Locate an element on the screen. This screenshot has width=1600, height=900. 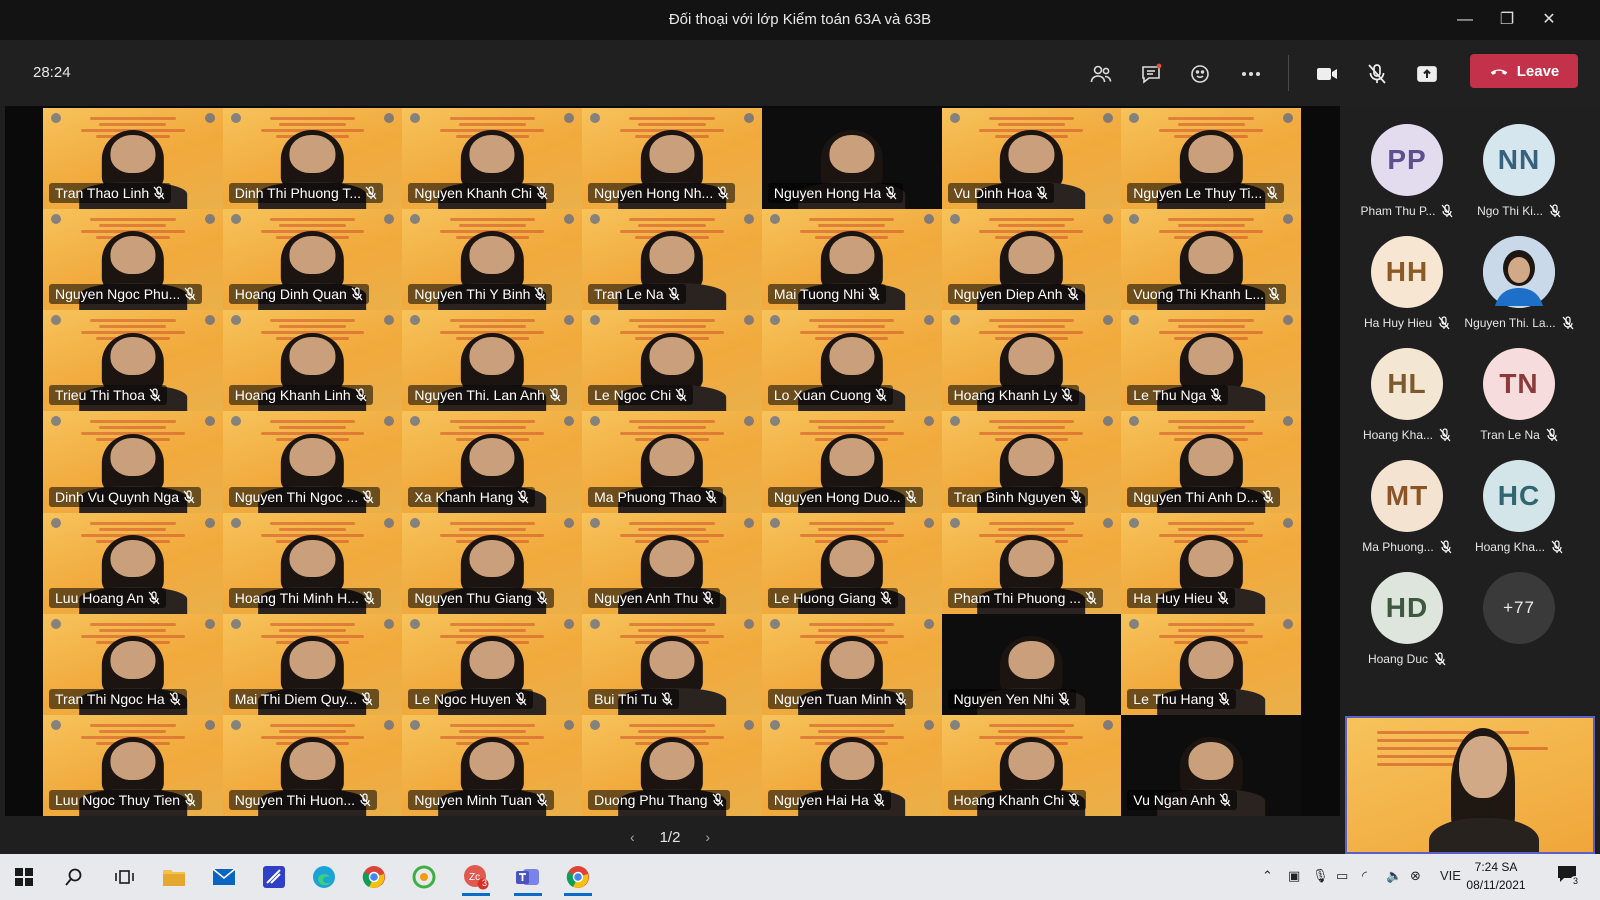
participant-video-tile: Nguyen Thi. Lan Anh is located at coordinates (492, 361).